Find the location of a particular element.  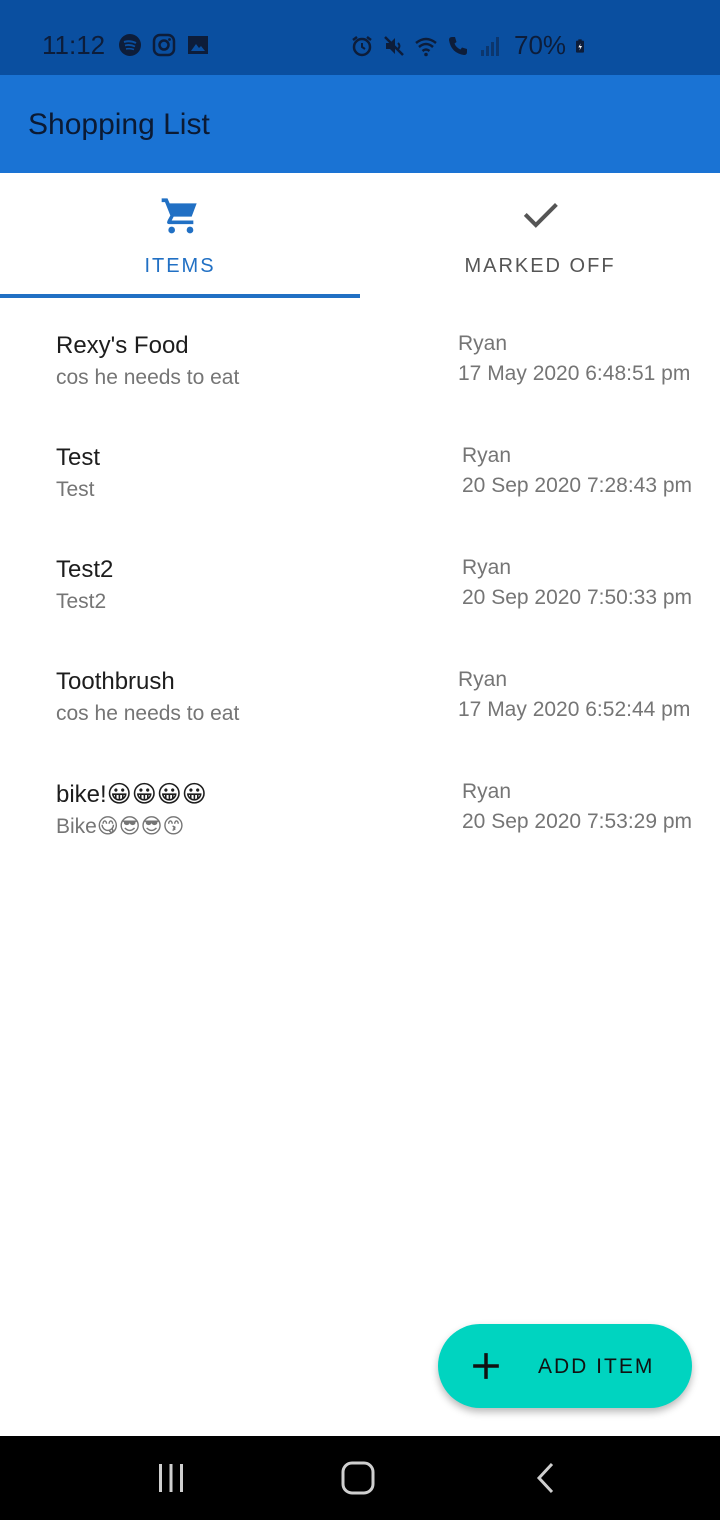

spotify-icon is located at coordinates (130, 45).